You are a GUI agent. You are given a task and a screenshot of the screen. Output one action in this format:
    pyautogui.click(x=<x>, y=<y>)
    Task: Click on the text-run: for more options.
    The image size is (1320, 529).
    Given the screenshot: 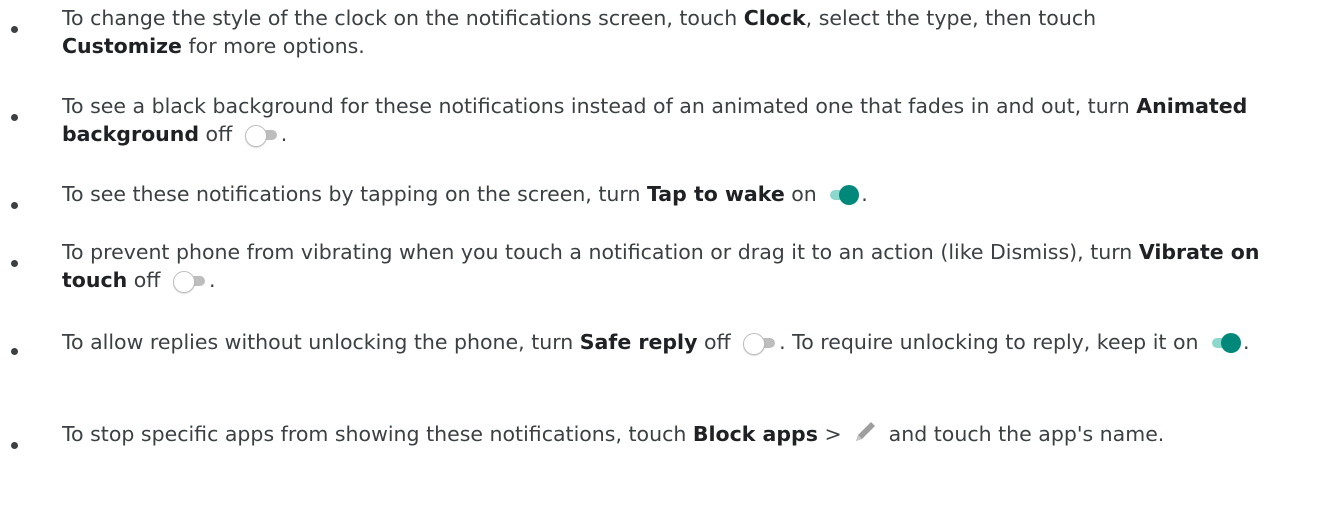 What is the action you would take?
    pyautogui.click(x=273, y=46)
    